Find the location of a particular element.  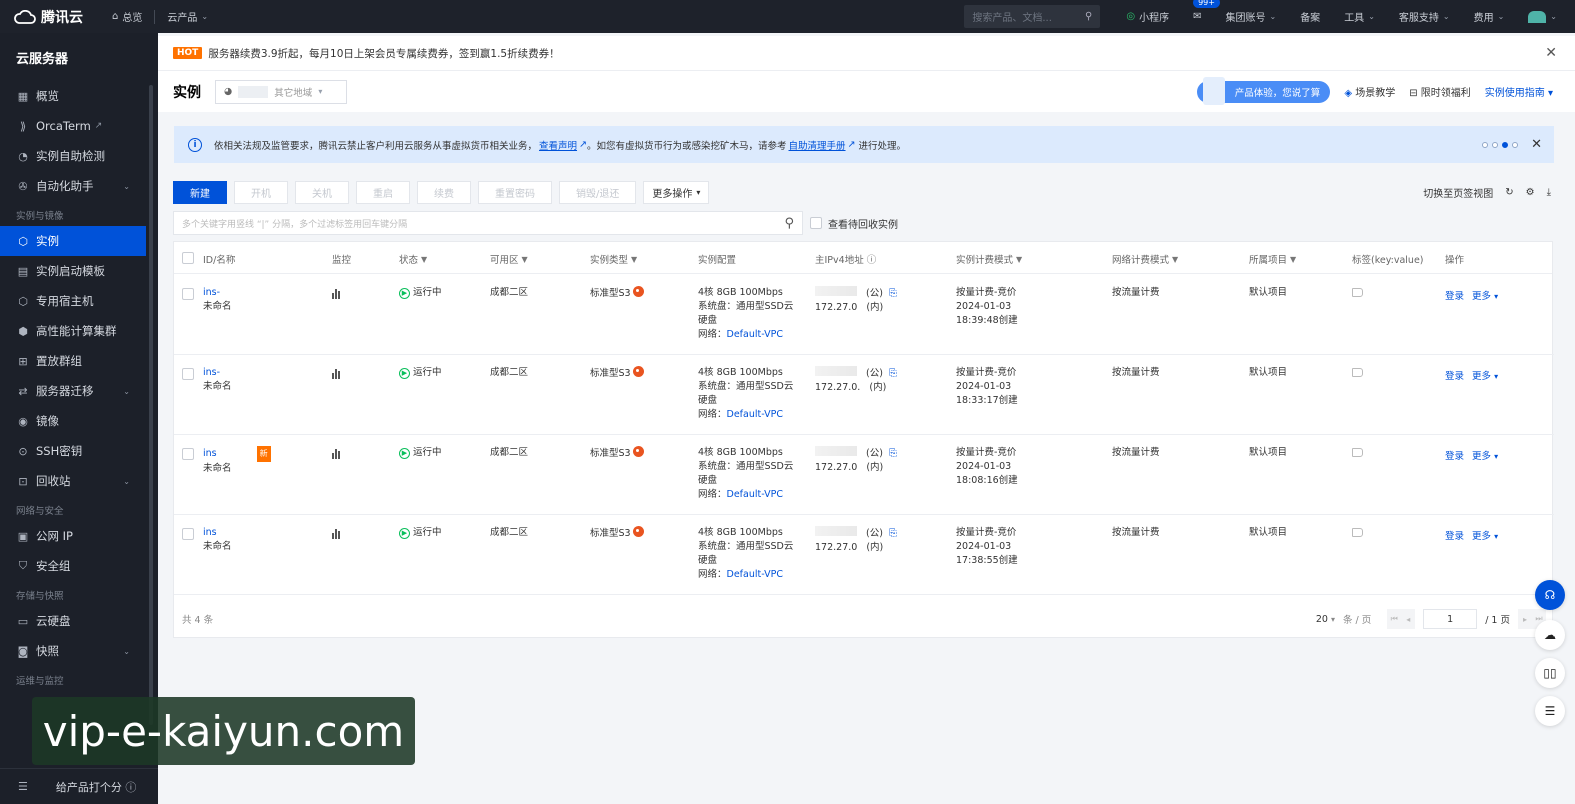

start-button: 开机 is located at coordinates (261, 192).